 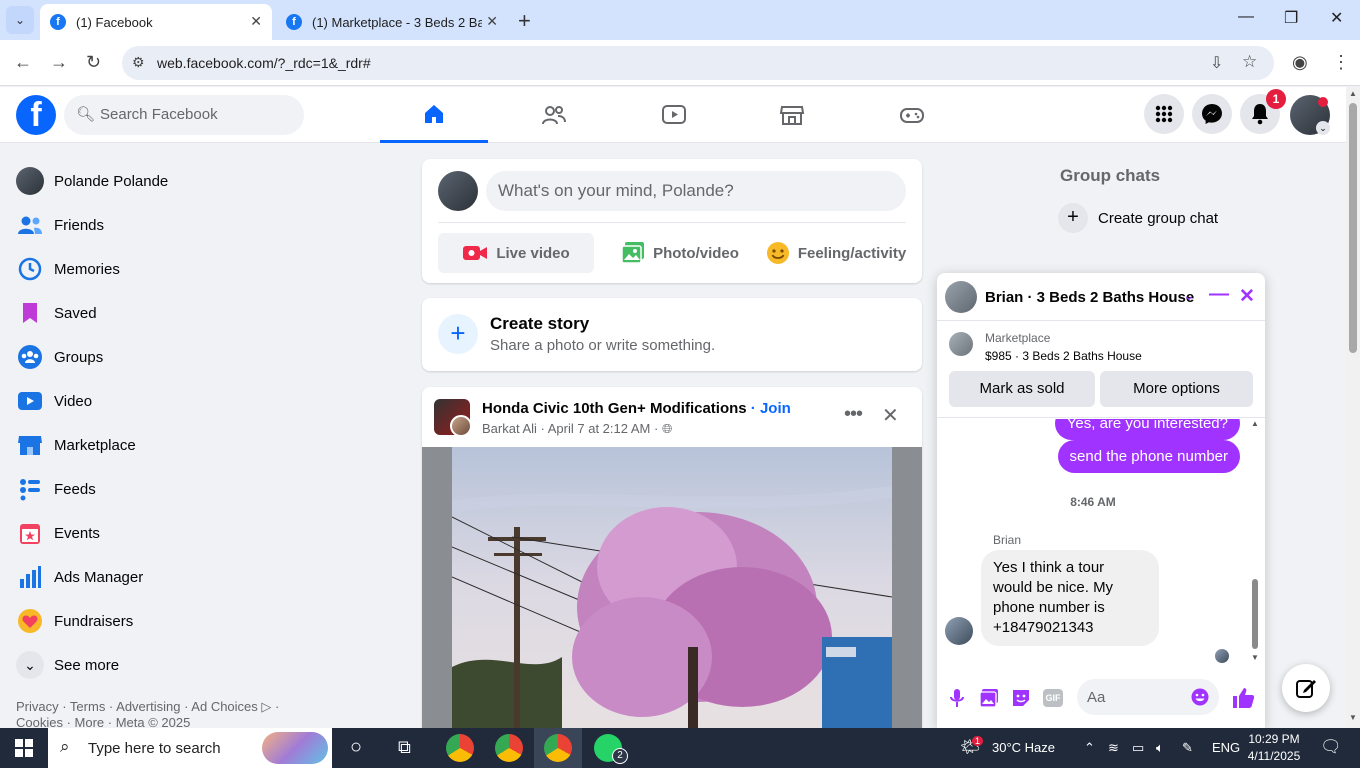 What do you see at coordinates (1200, 697) in the screenshot?
I see `emoji-icon` at bounding box center [1200, 697].